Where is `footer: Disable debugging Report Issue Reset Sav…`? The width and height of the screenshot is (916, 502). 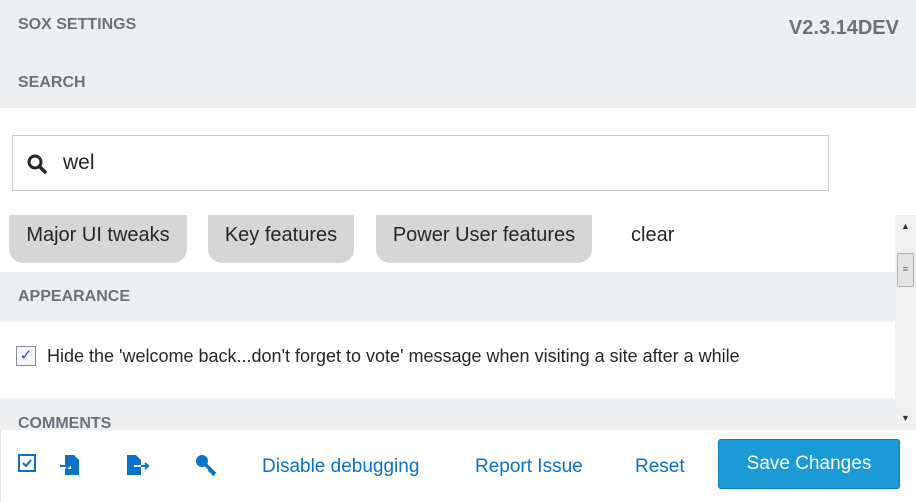 footer: Disable debugging Report Issue Reset Sav… is located at coordinates (458, 466).